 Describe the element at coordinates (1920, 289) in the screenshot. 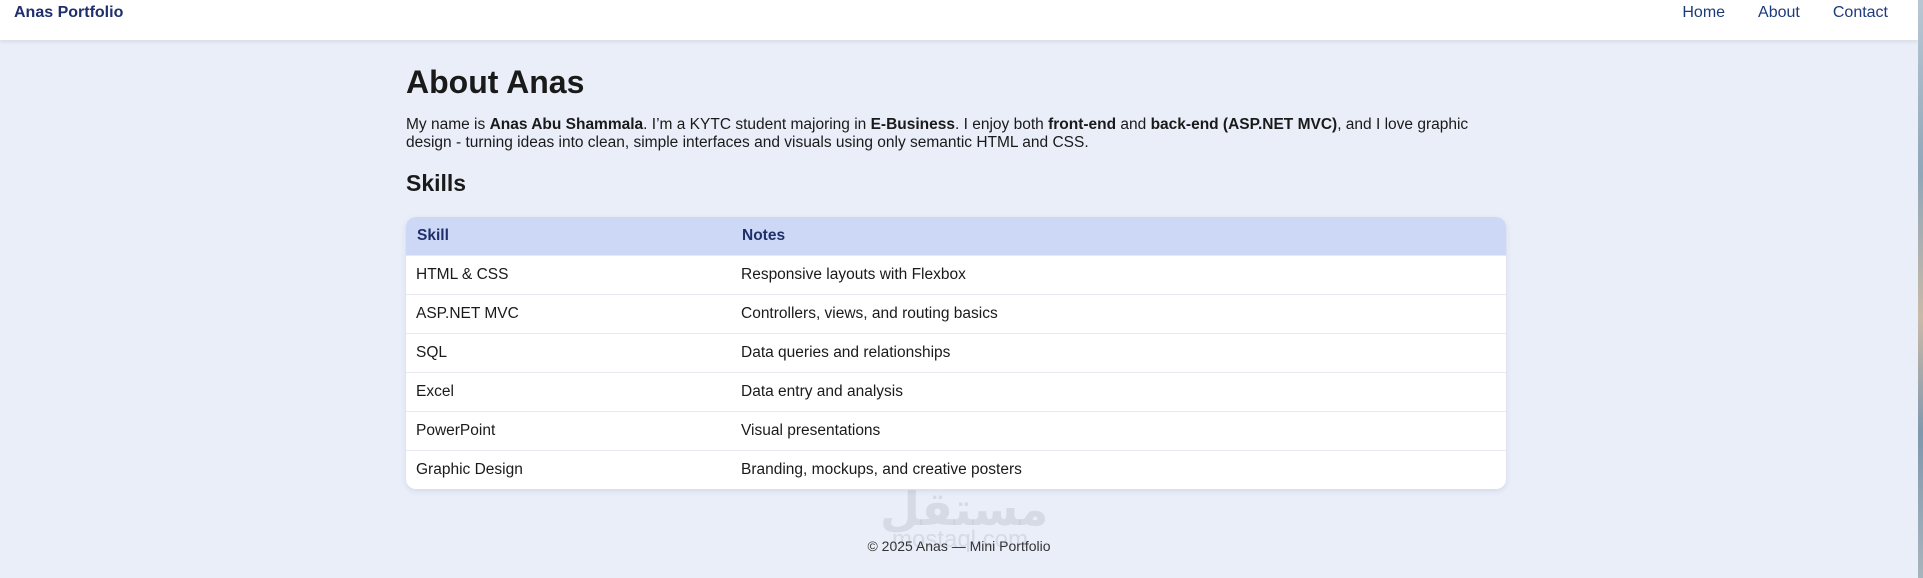

I see `background-window-edge` at that location.